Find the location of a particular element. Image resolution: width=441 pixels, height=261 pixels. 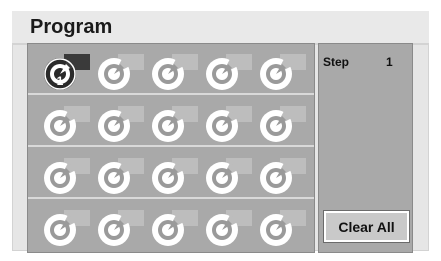

selected-slot-number: 1 is located at coordinates (60, 81).